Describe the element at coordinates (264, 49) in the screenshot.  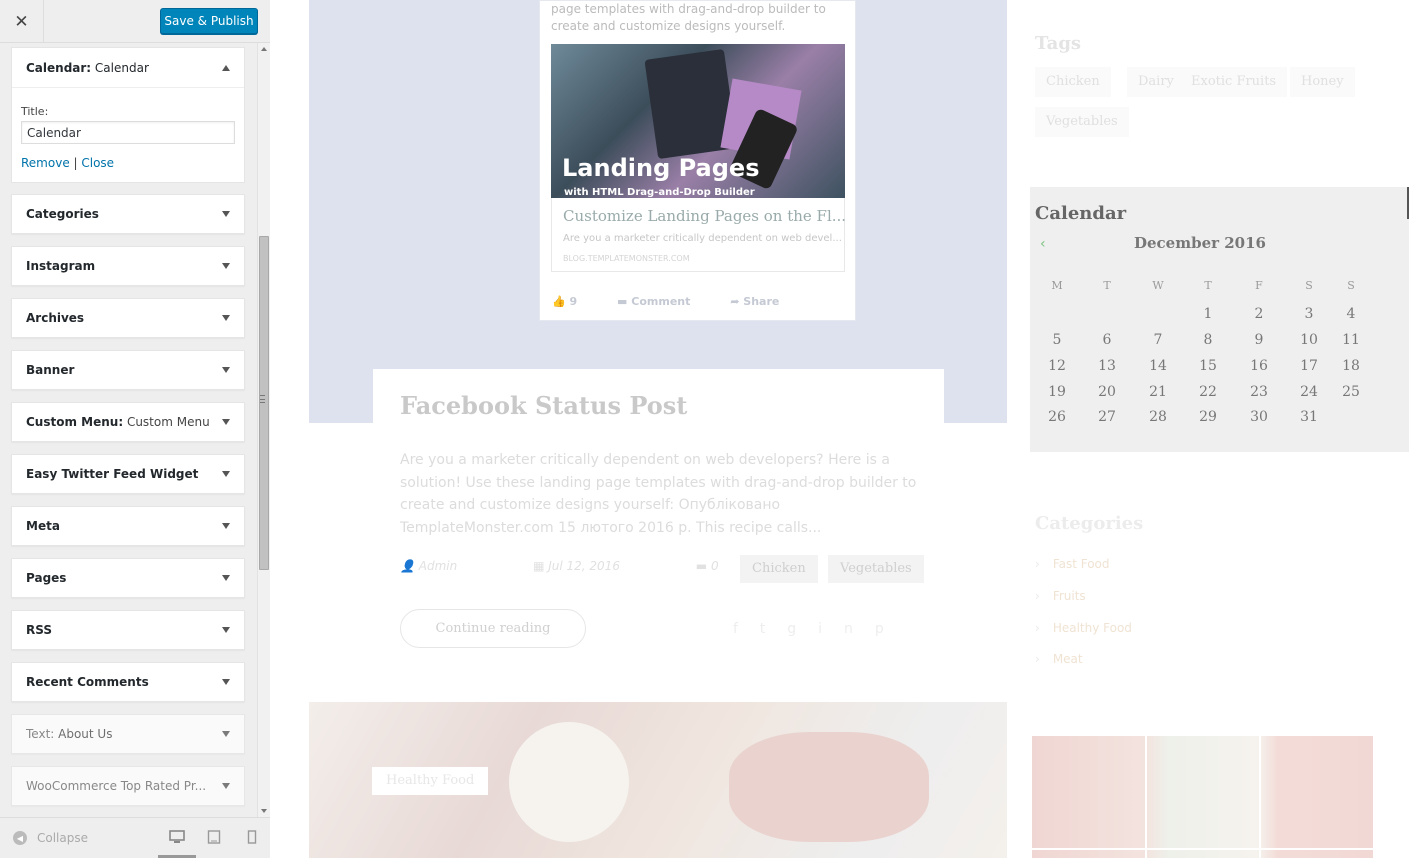
I see `scroll-up-icon` at that location.